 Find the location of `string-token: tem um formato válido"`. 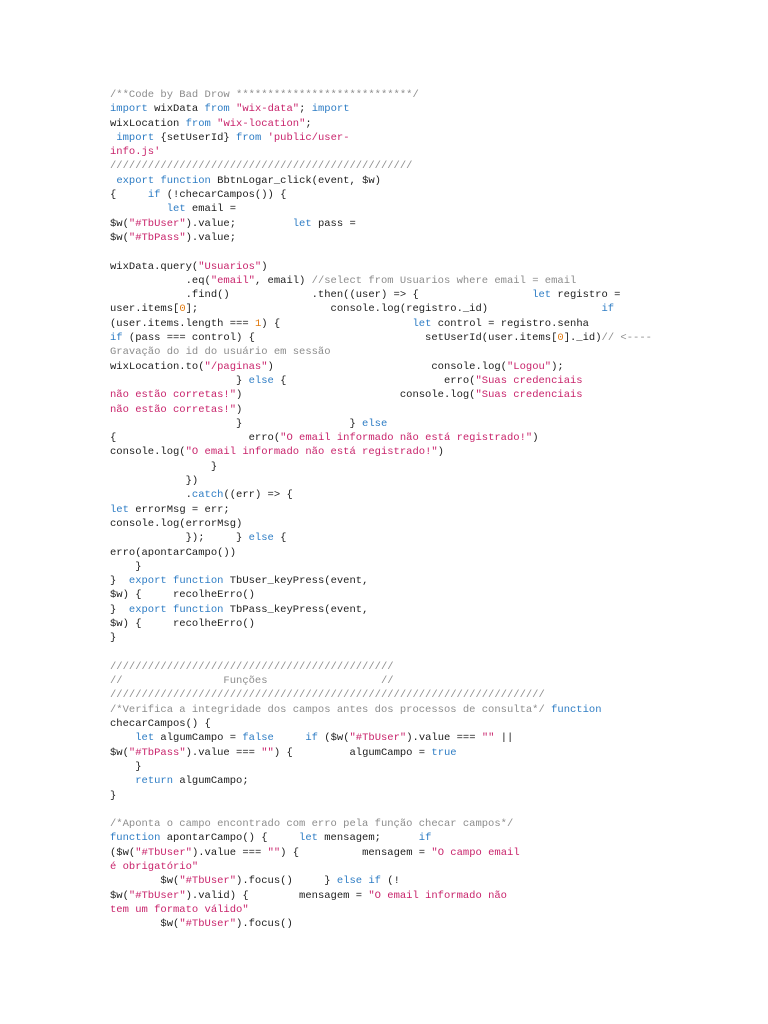

string-token: tem um formato válido" is located at coordinates (179, 909).